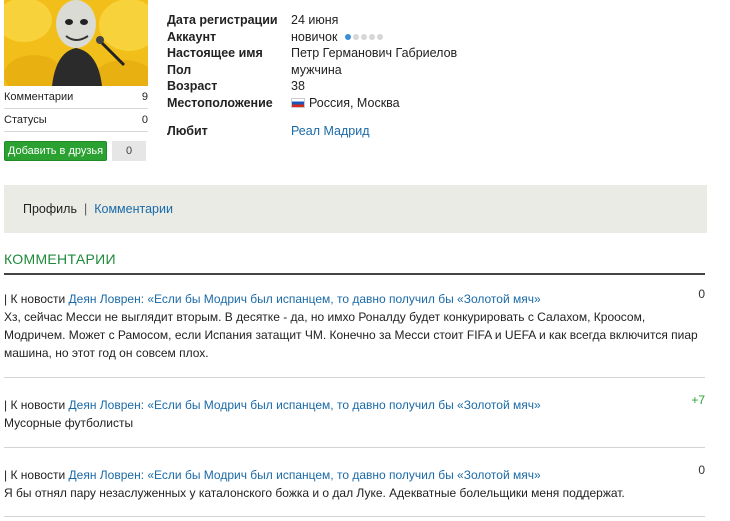 The height and width of the screenshot is (521, 730). I want to click on avatar-image, so click(76, 43).